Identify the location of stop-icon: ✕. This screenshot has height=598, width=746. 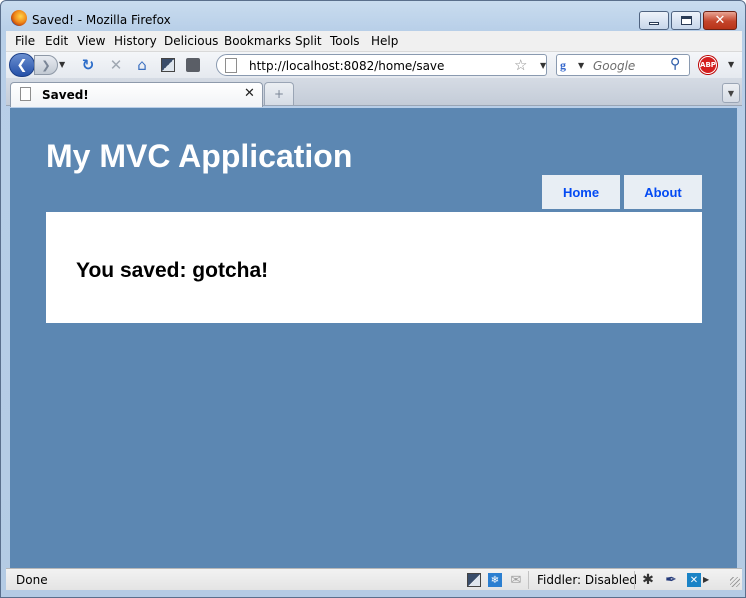
(116, 65).